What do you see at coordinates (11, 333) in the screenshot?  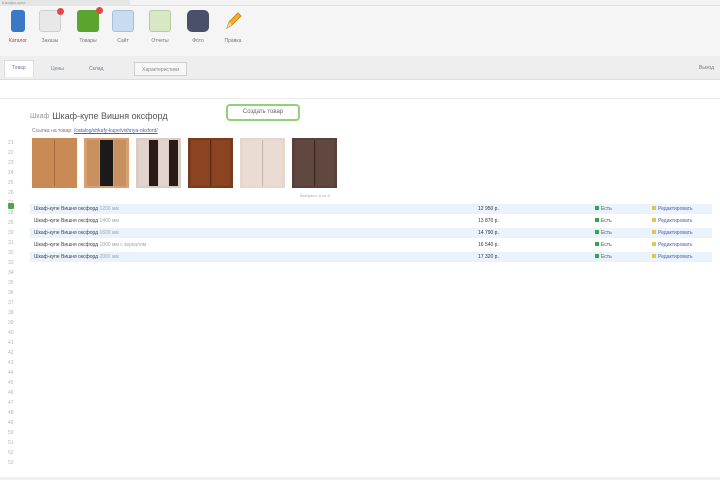 I see `line-number: 40` at bounding box center [11, 333].